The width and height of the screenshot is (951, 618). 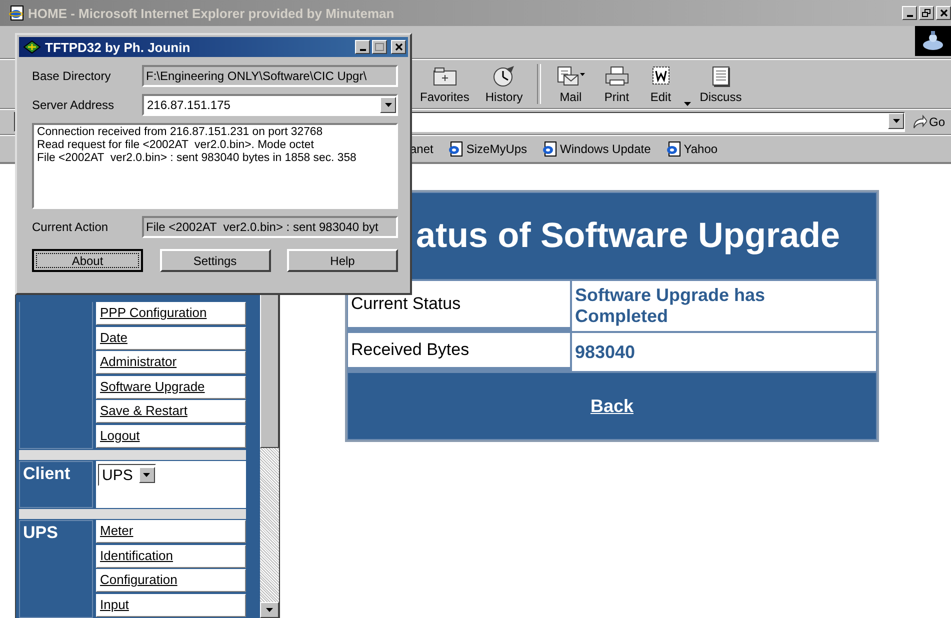 I want to click on network-icon, so click(x=32, y=47).